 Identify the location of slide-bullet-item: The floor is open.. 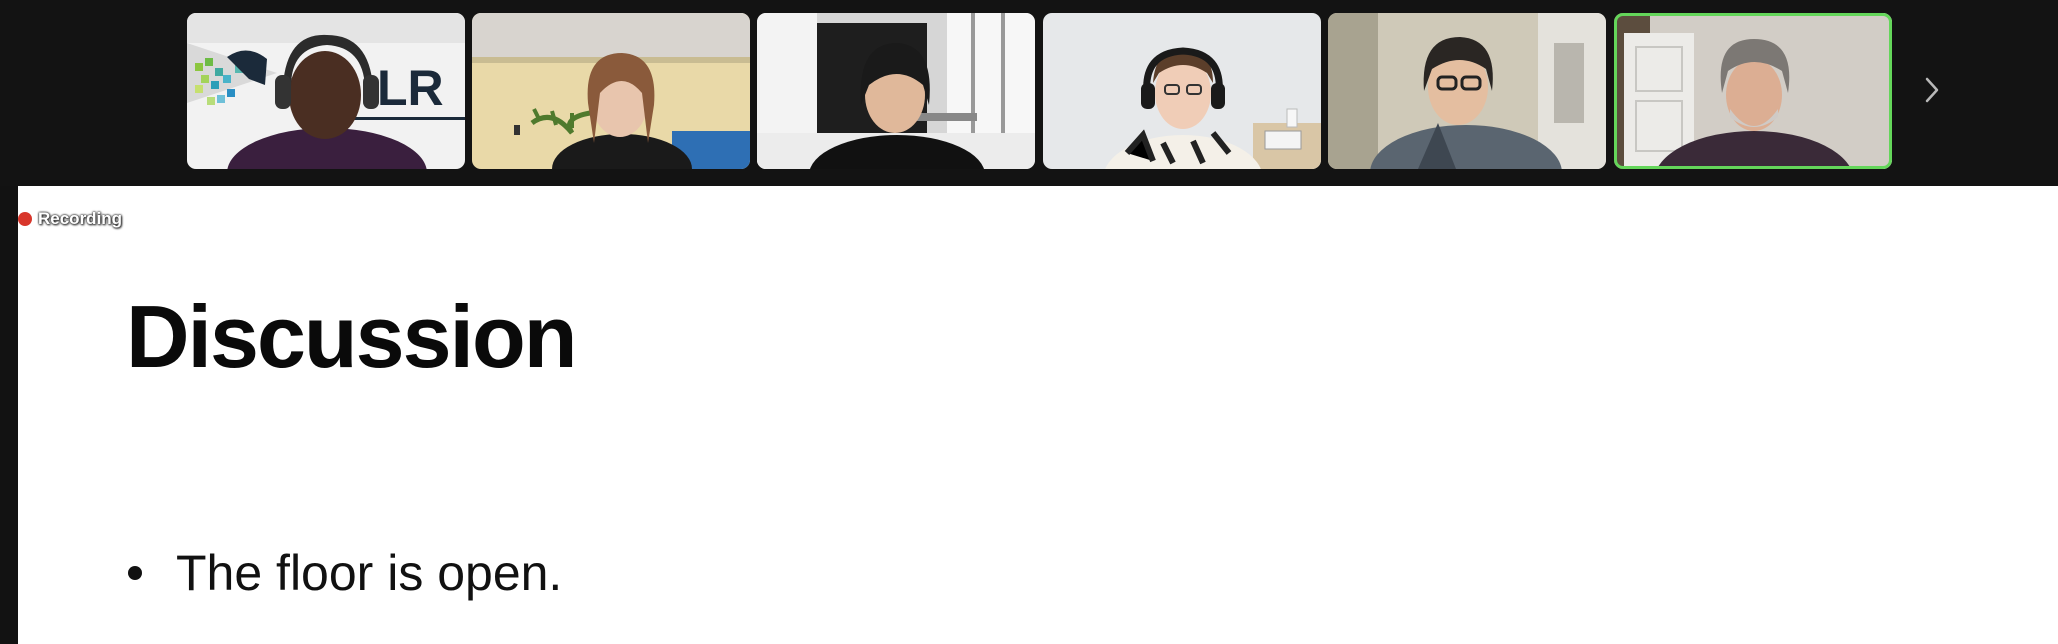
(344, 573).